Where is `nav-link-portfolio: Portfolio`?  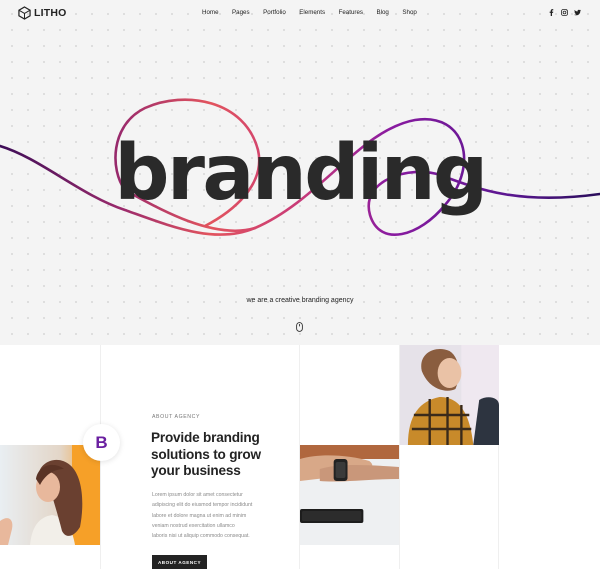
nav-link-portfolio: Portfolio is located at coordinates (274, 13).